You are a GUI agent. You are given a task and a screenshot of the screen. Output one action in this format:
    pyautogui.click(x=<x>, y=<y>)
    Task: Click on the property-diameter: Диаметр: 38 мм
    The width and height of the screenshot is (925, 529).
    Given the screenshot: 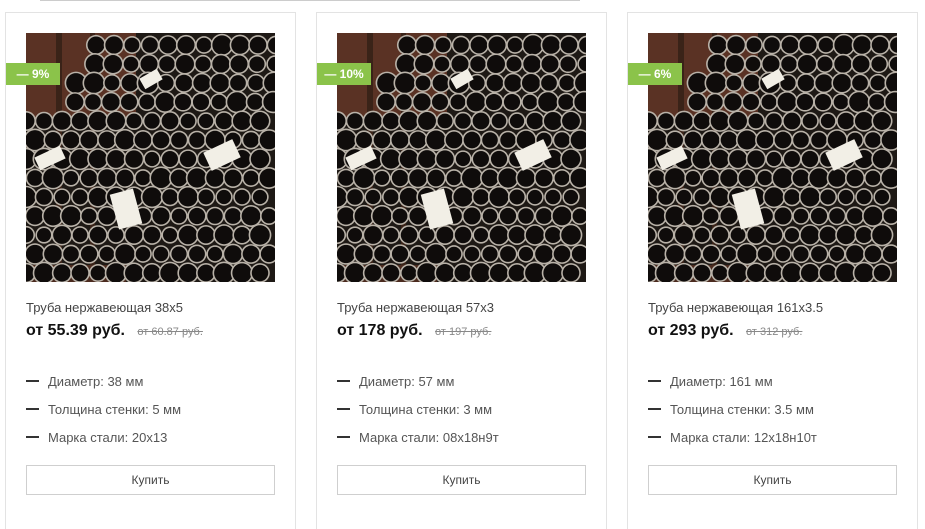 What is the action you would take?
    pyautogui.click(x=103, y=381)
    